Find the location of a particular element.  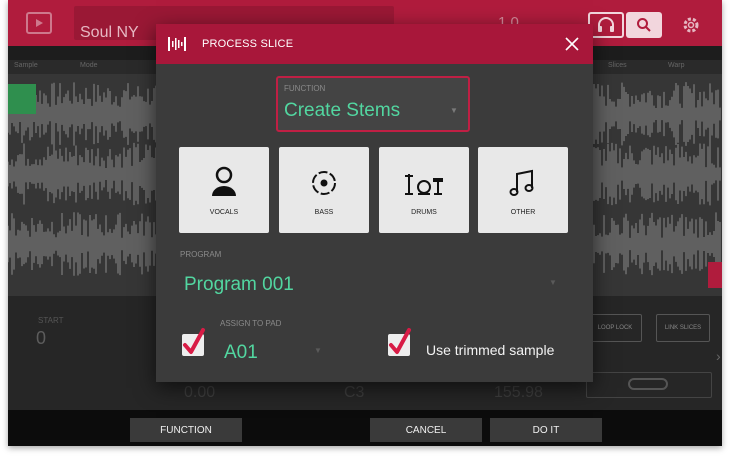

function-select: FUNCTION Create Stems ▼ is located at coordinates (373, 104).